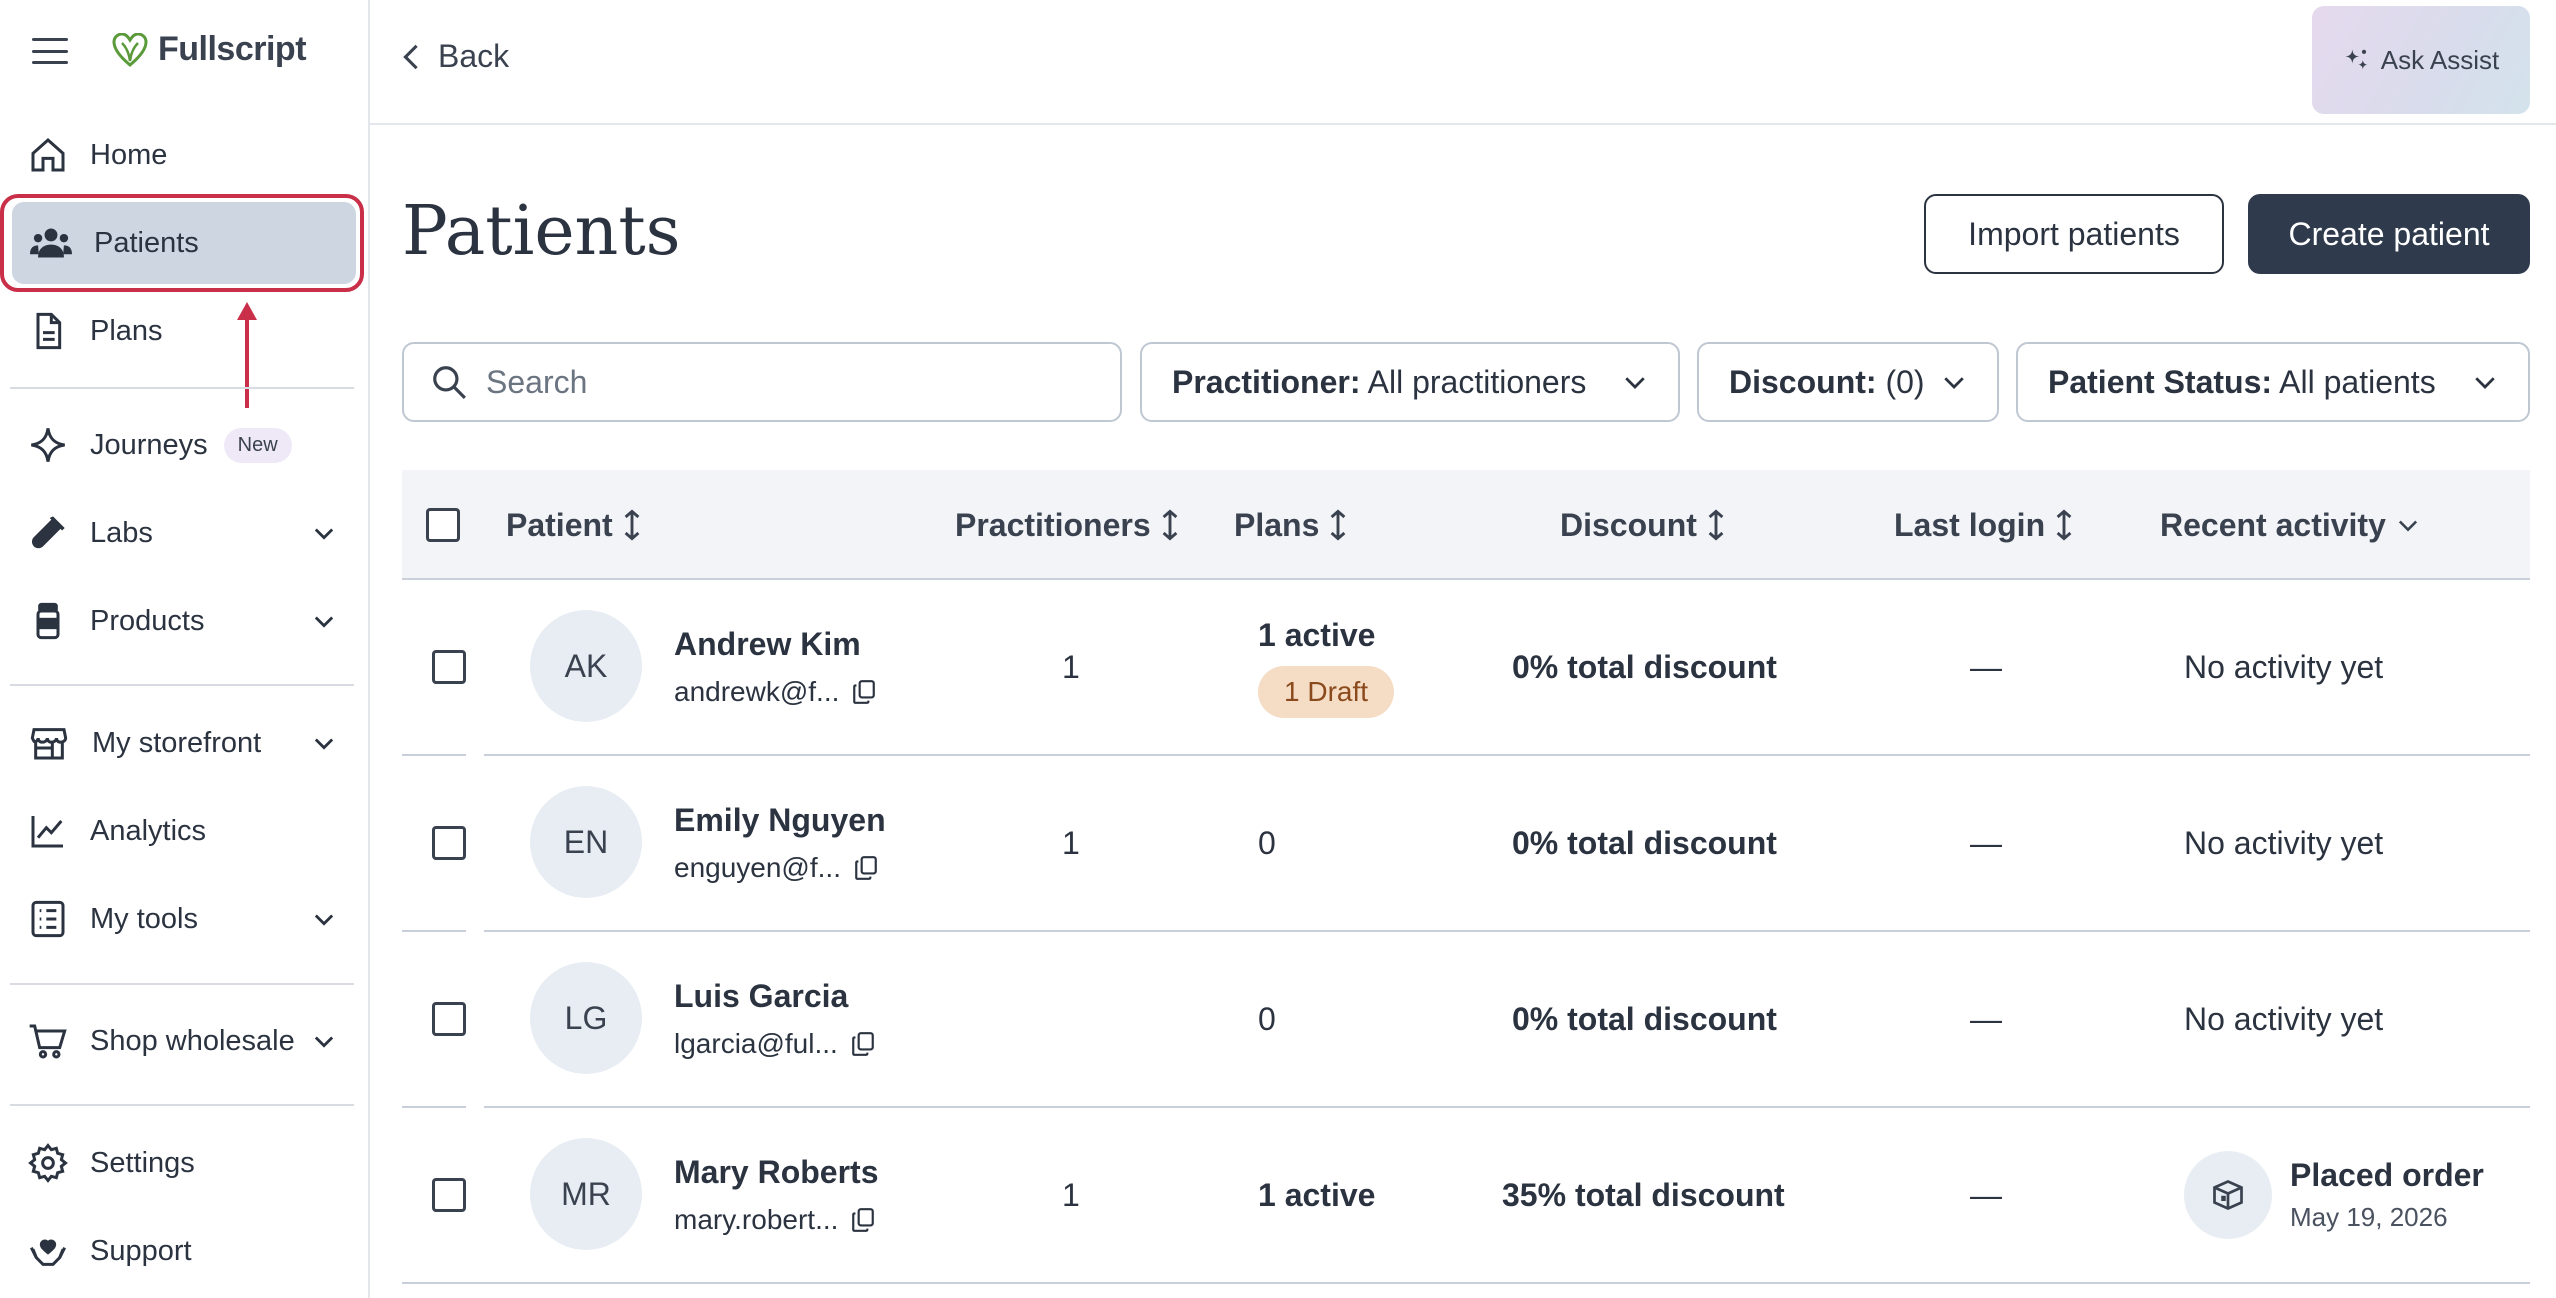  I want to click on avatar: AK, so click(586, 666).